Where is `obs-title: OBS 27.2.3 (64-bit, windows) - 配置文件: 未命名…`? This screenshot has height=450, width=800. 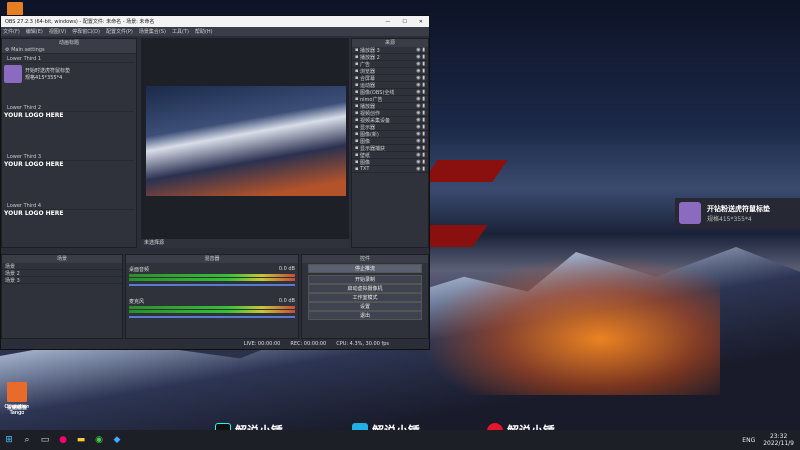 obs-title: OBS 27.2.3 (64-bit, windows) - 配置文件: 未命名… is located at coordinates (80, 22).